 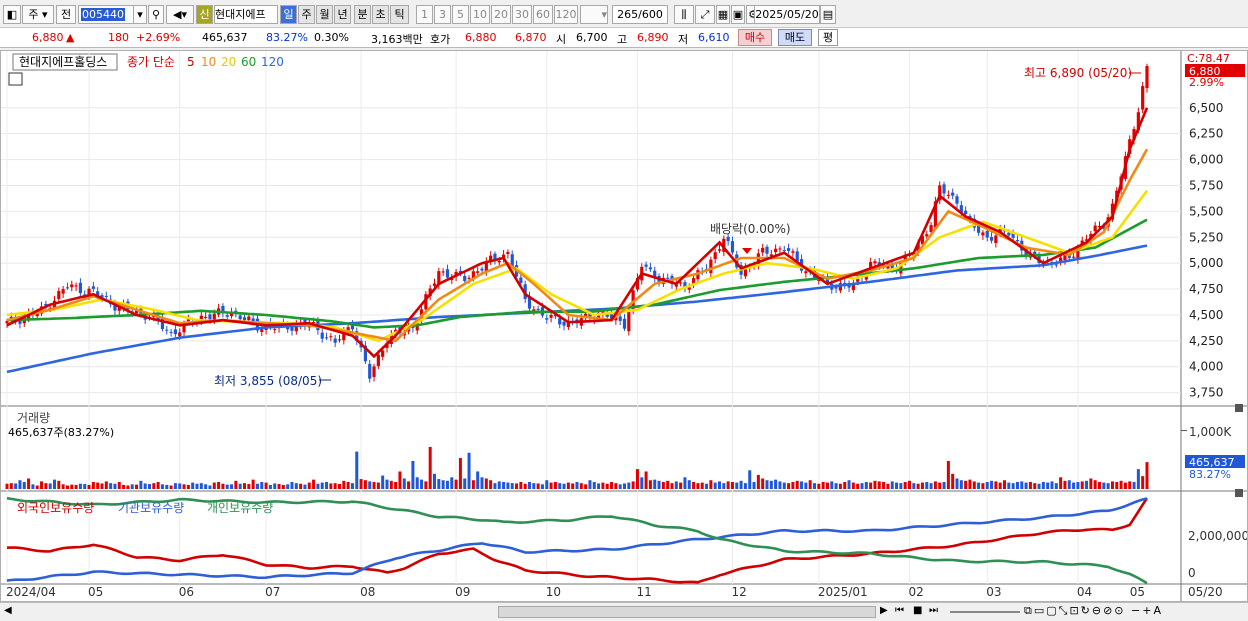 What do you see at coordinates (684, 14) in the screenshot?
I see `candle-type-icon: ⫼` at bounding box center [684, 14].